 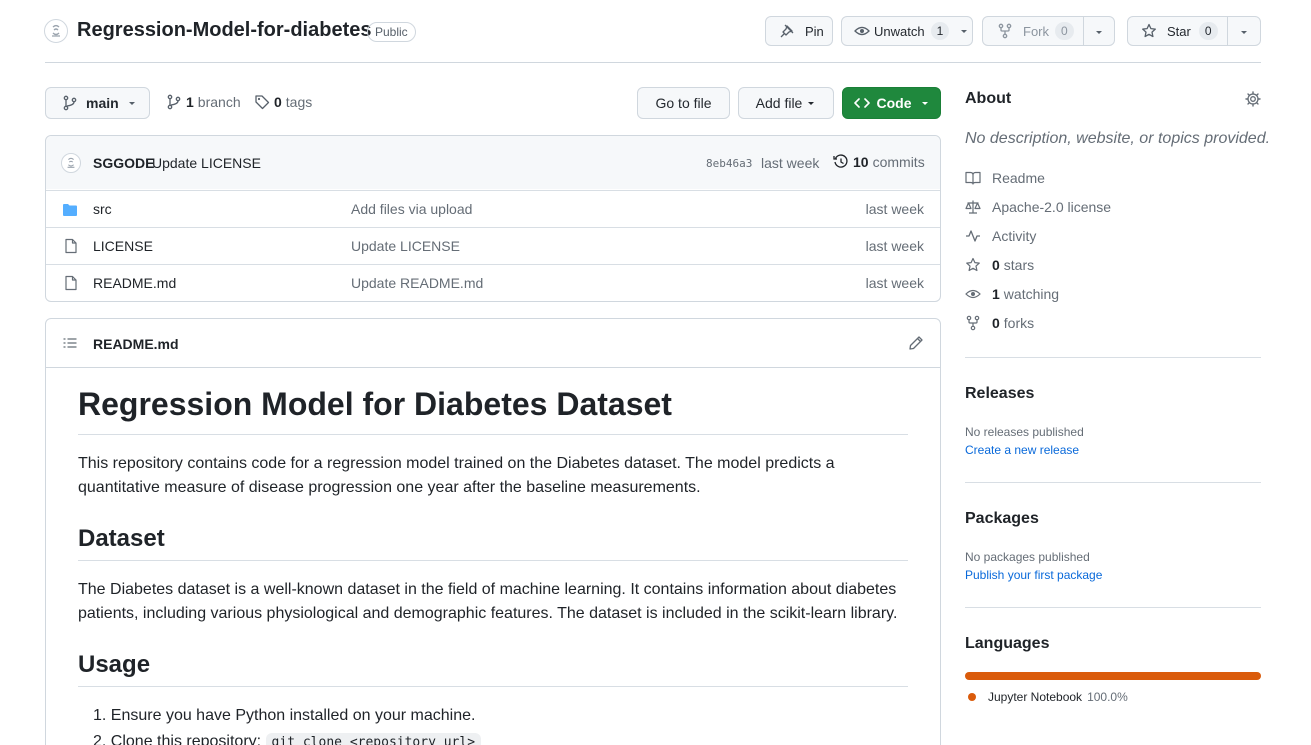 I want to click on visibility-badge: Public, so click(x=391, y=32).